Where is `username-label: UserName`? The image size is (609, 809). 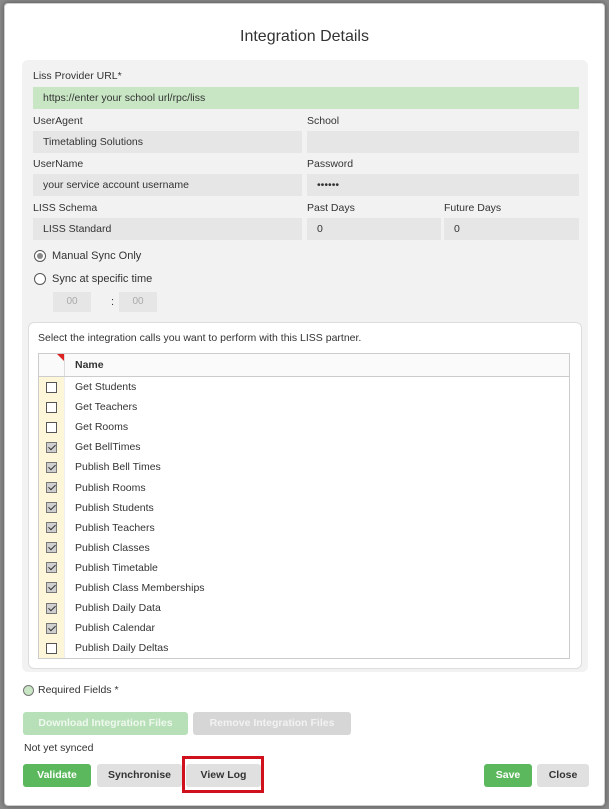 username-label: UserName is located at coordinates (58, 164).